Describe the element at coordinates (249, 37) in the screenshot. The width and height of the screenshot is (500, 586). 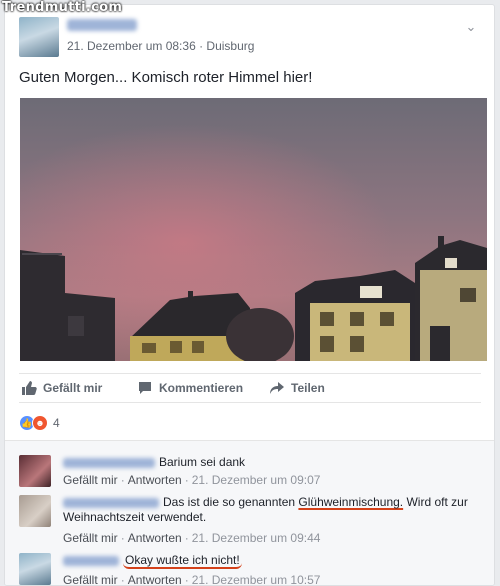
I see `post-header: 21. Dezember um 08:36 · Duisburg ⌄` at that location.